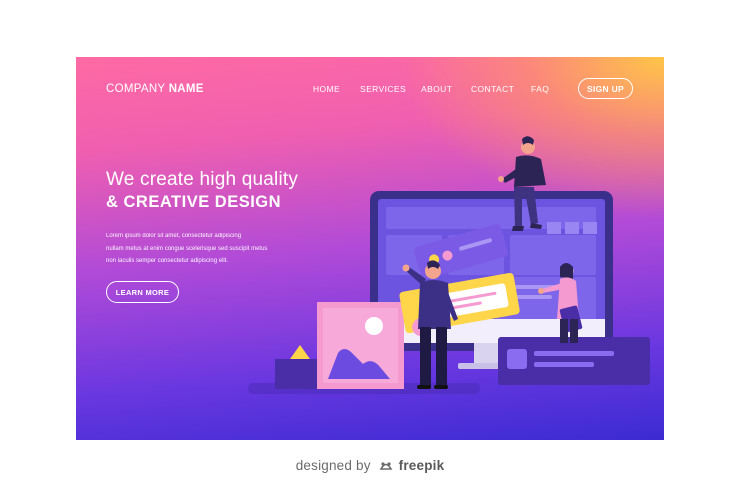 This screenshot has width=740, height=493. Describe the element at coordinates (298, 374) in the screenshot. I see `dark-block` at that location.